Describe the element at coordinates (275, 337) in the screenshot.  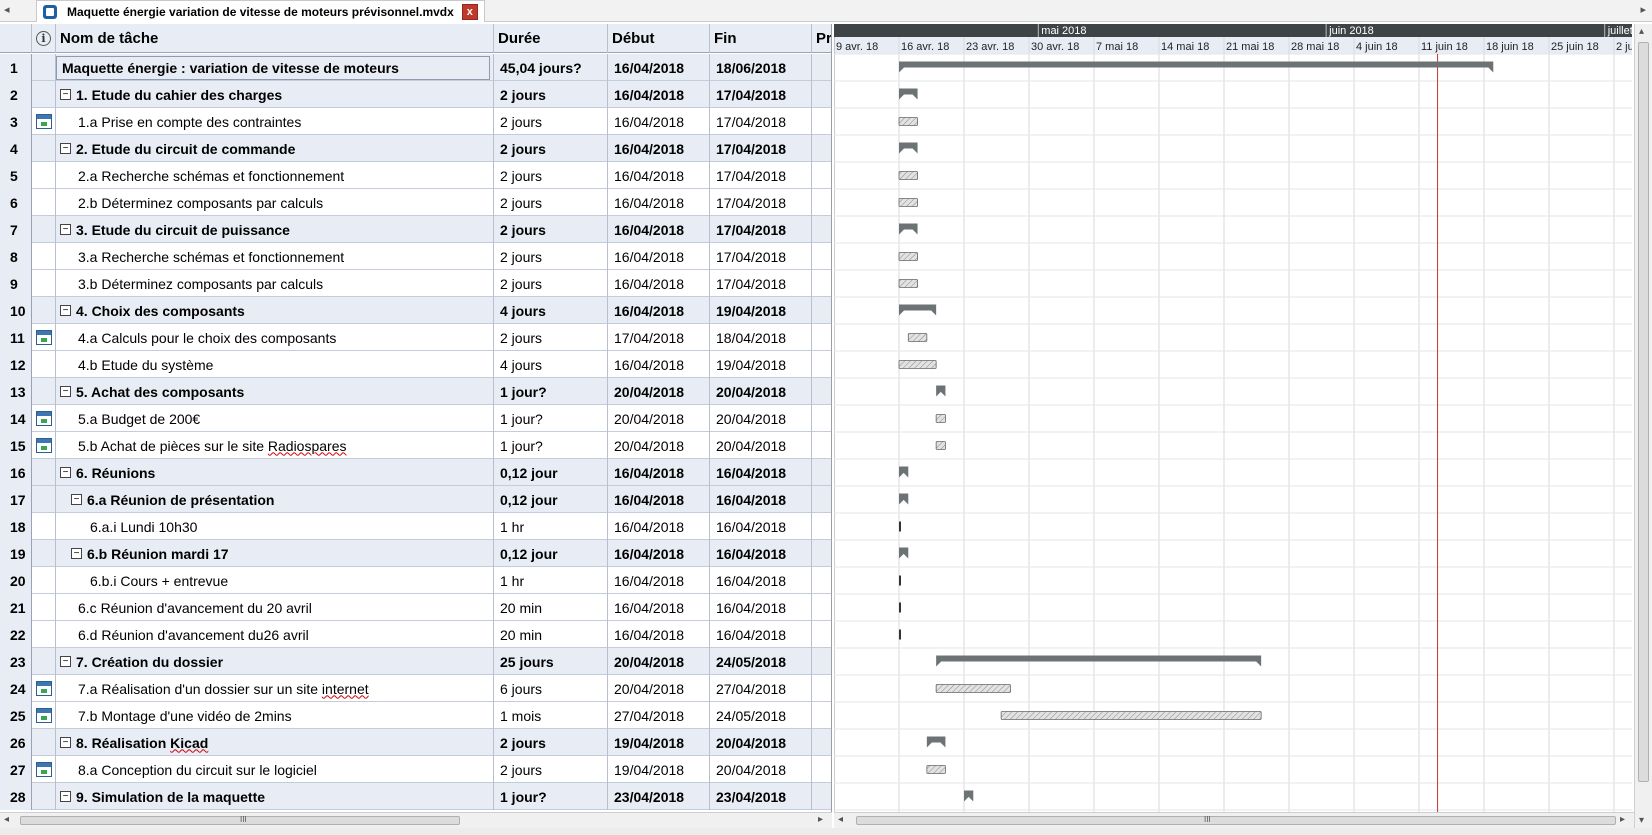
I see `task-name-cell: 4.a Calculs pour le choix des composants` at that location.